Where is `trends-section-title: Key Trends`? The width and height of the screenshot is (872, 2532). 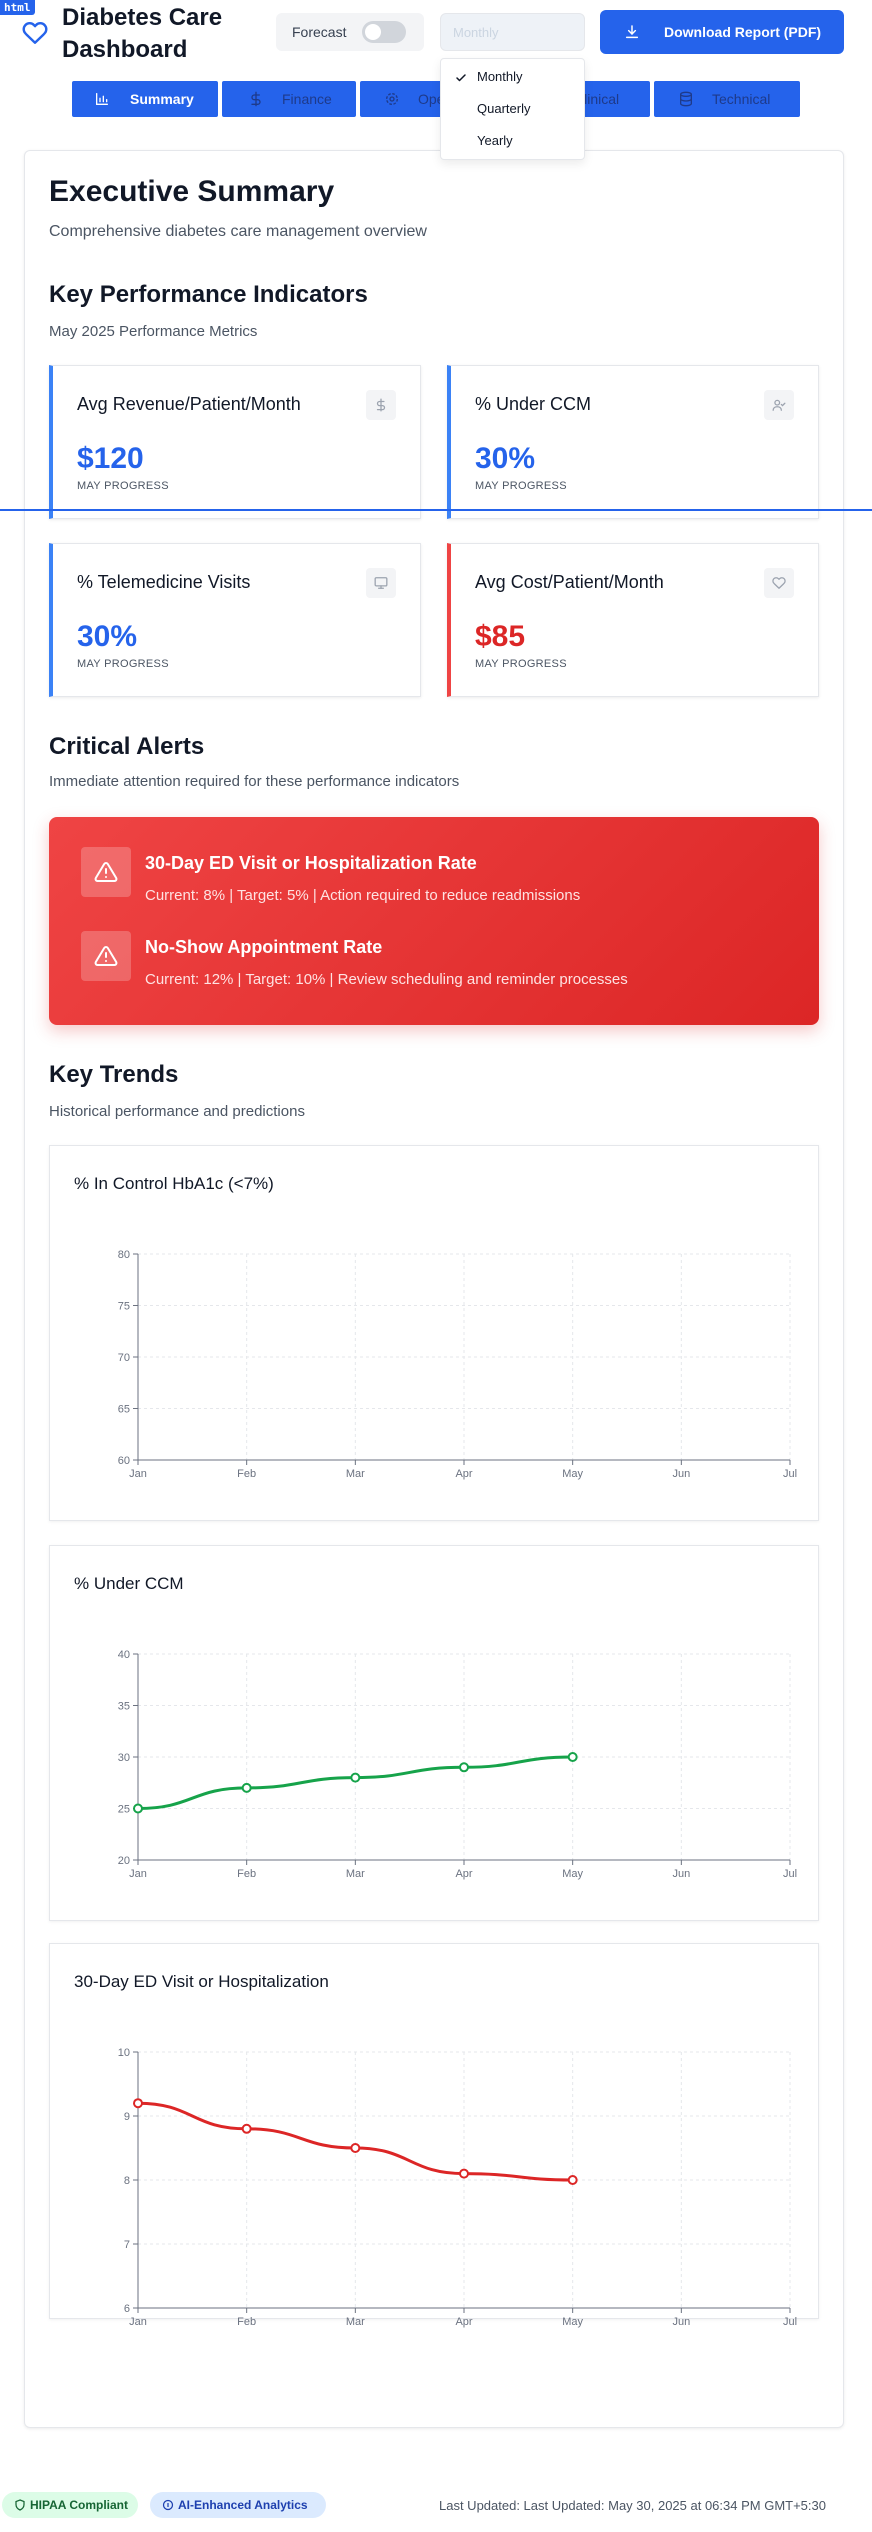
trends-section-title: Key Trends is located at coordinates (114, 1074).